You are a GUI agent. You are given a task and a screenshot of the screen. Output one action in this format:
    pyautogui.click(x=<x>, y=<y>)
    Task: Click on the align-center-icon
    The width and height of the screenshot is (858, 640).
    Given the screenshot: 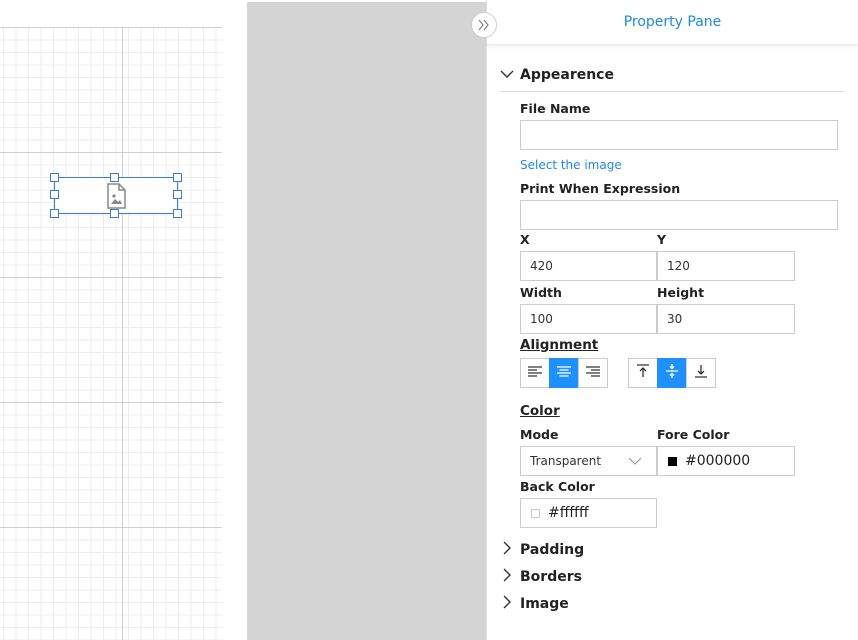 What is the action you would take?
    pyautogui.click(x=564, y=373)
    